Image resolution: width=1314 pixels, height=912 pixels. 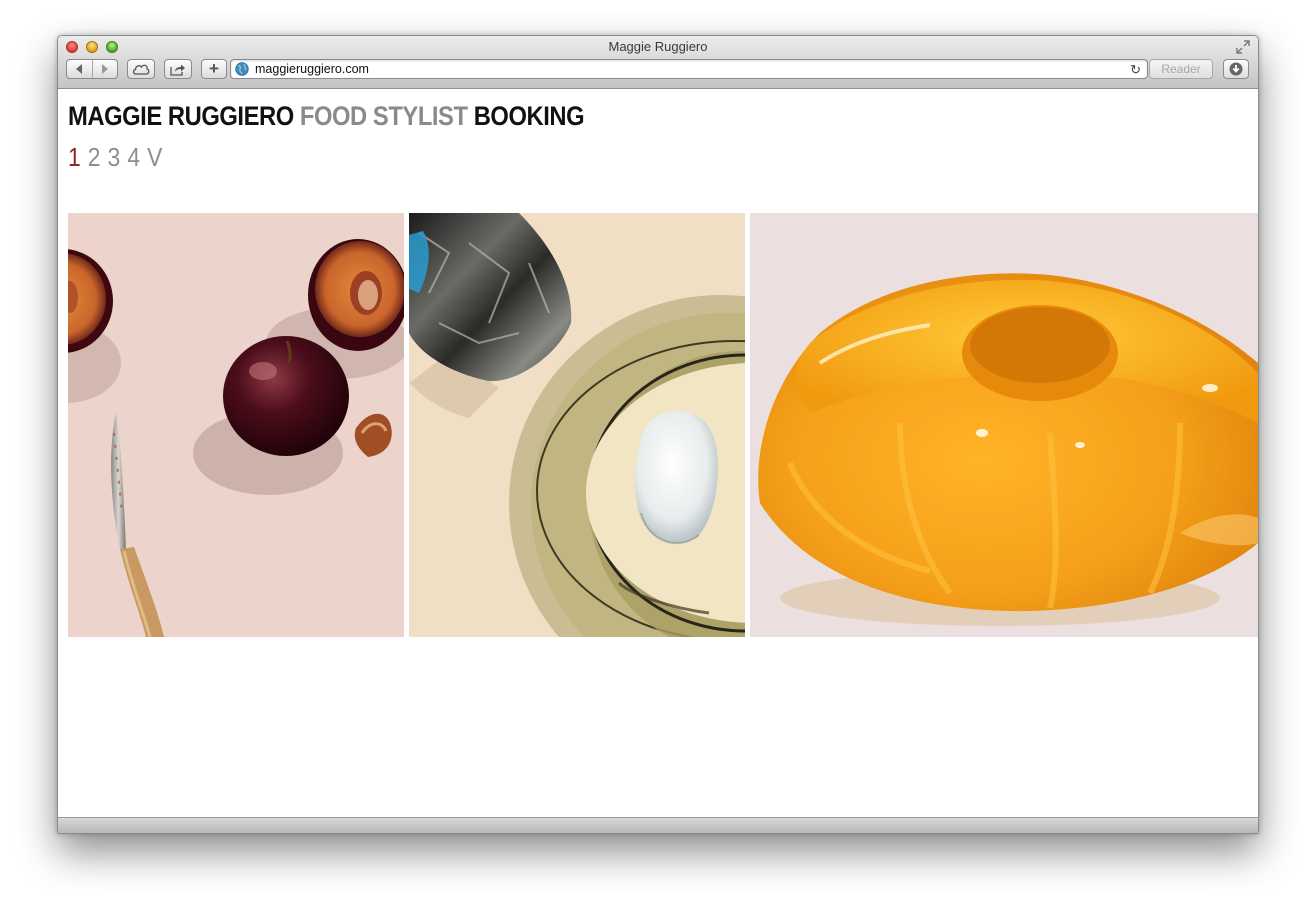 I want to click on back-forward-buttons, so click(x=92, y=69).